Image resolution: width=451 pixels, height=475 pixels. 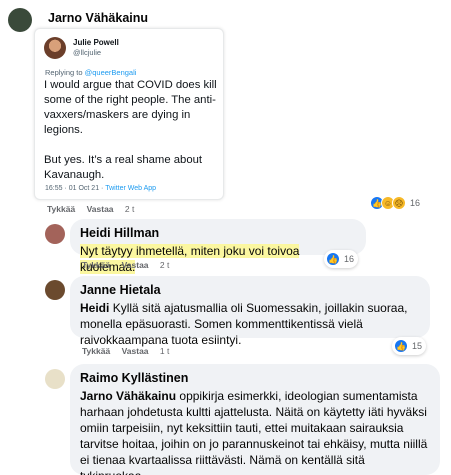 I want to click on avatar-jarno, so click(x=20, y=20).